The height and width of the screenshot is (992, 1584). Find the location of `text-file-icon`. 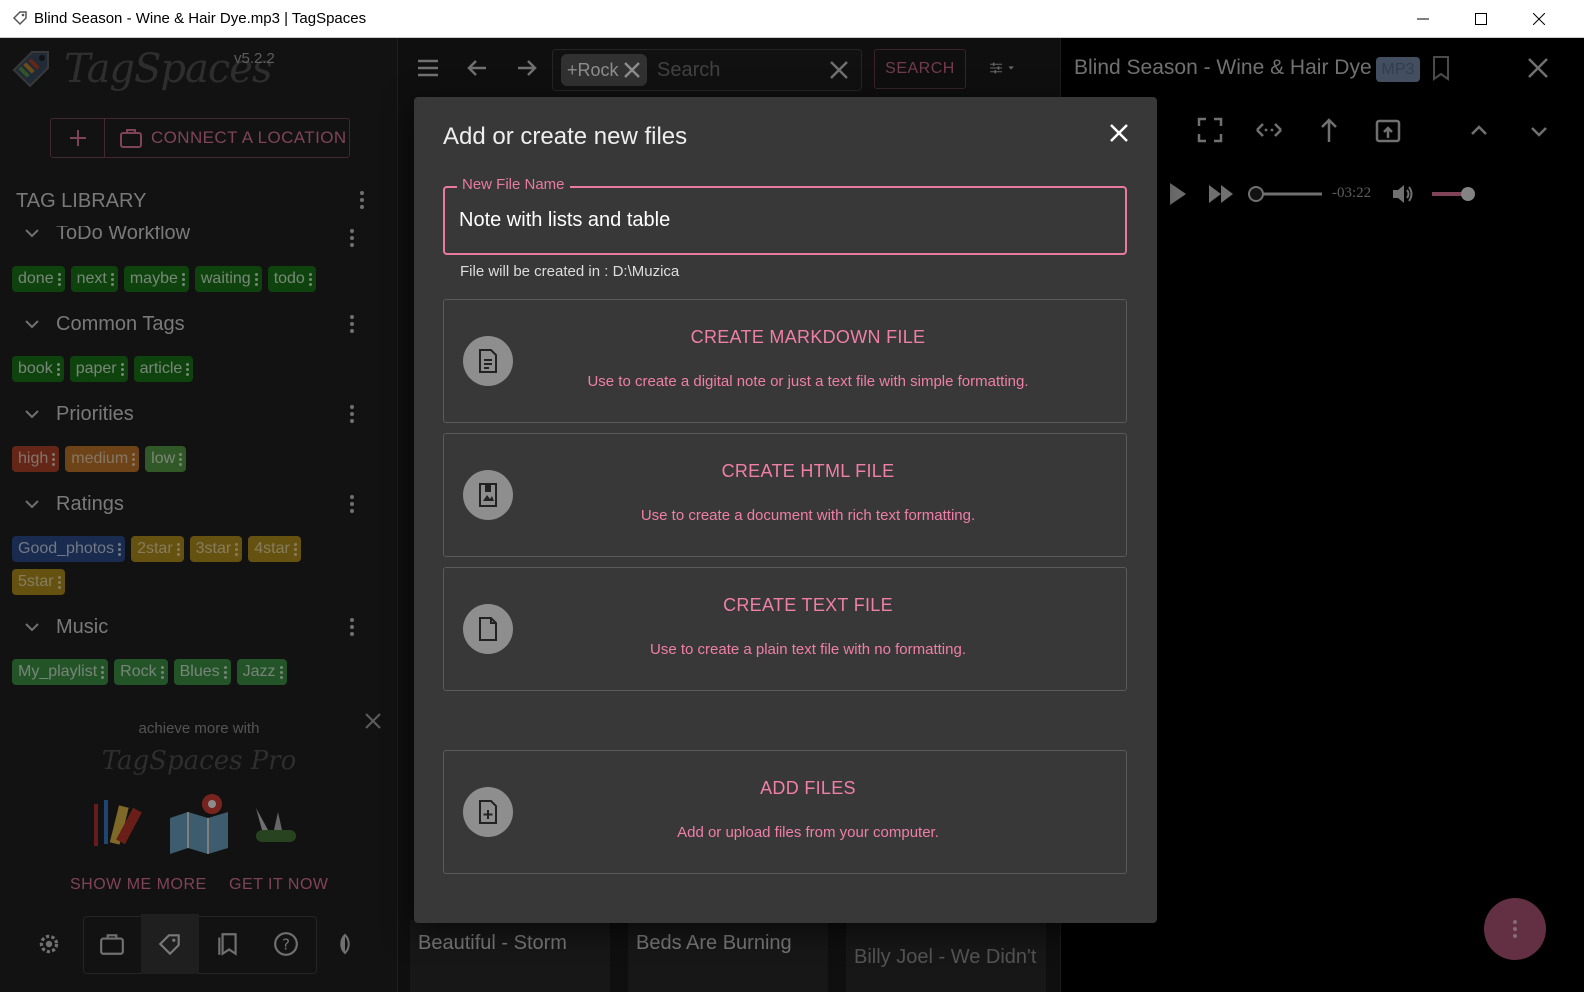

text-file-icon is located at coordinates (488, 629).